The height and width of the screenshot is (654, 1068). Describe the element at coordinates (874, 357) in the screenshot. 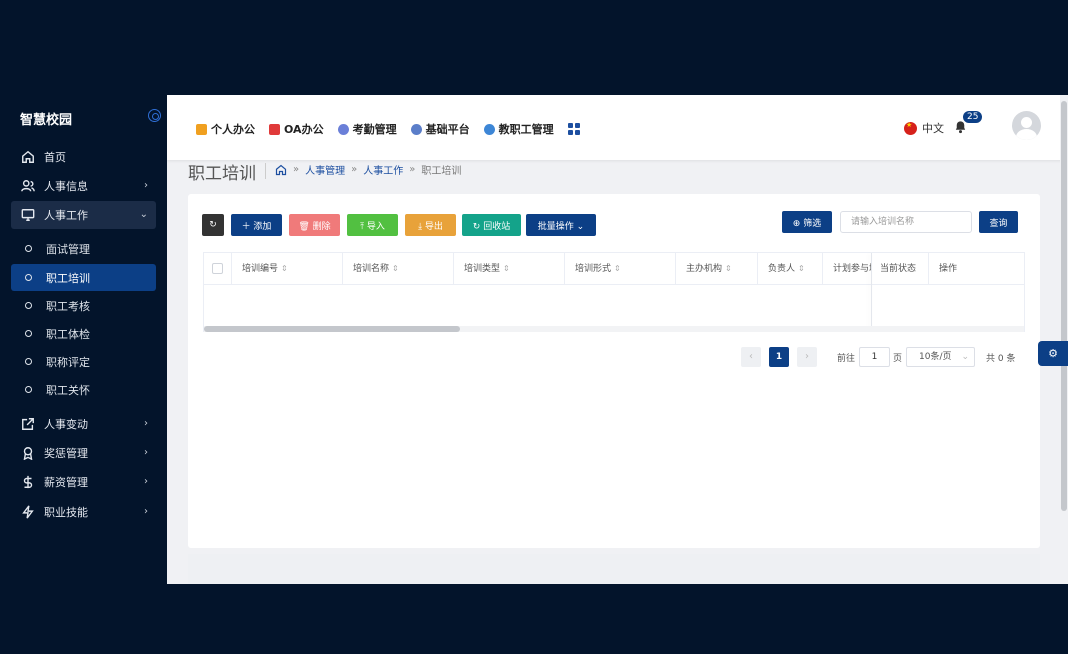

I see `goto-page-input: 1` at that location.